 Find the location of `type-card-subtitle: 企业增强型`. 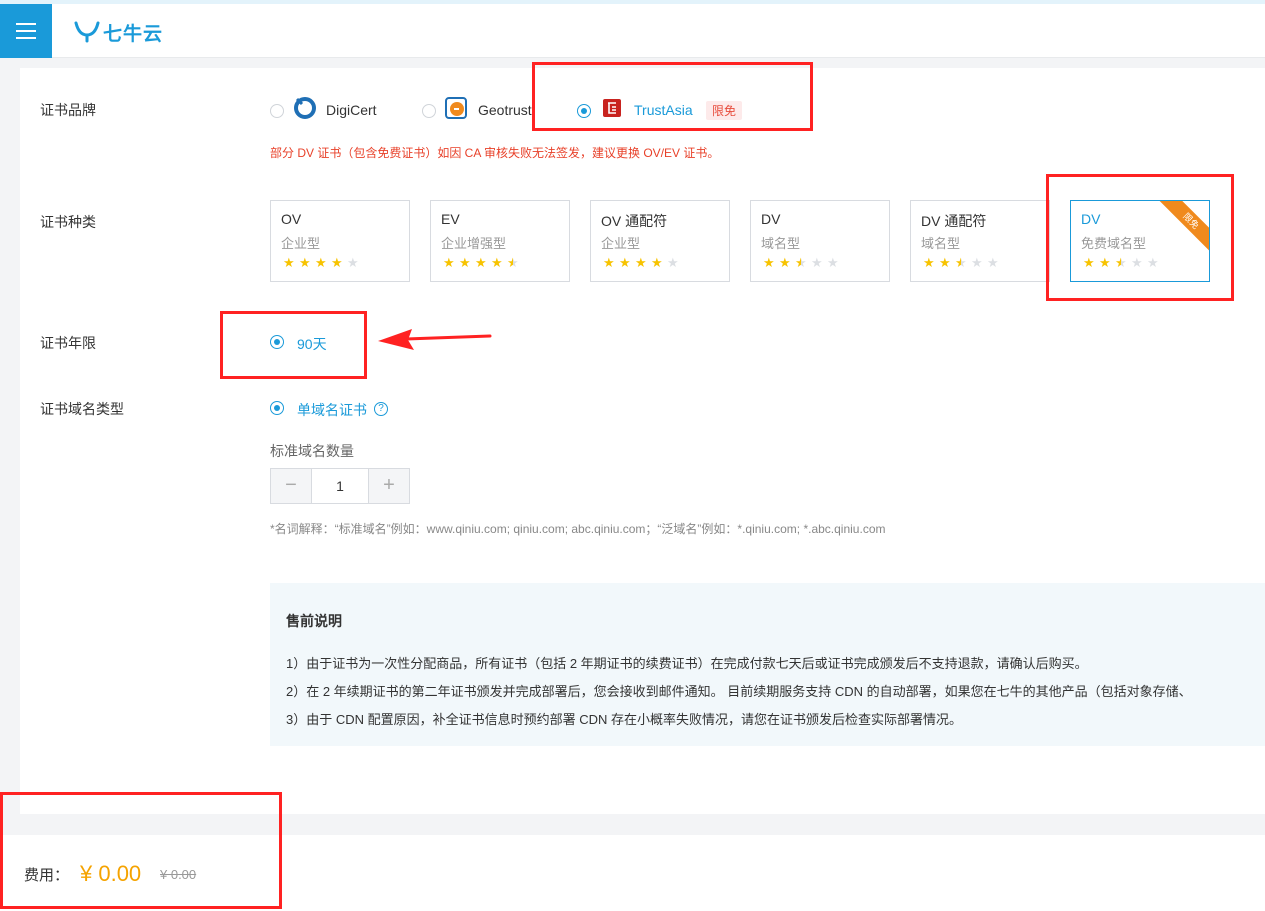

type-card-subtitle: 企业增强型 is located at coordinates (474, 243).